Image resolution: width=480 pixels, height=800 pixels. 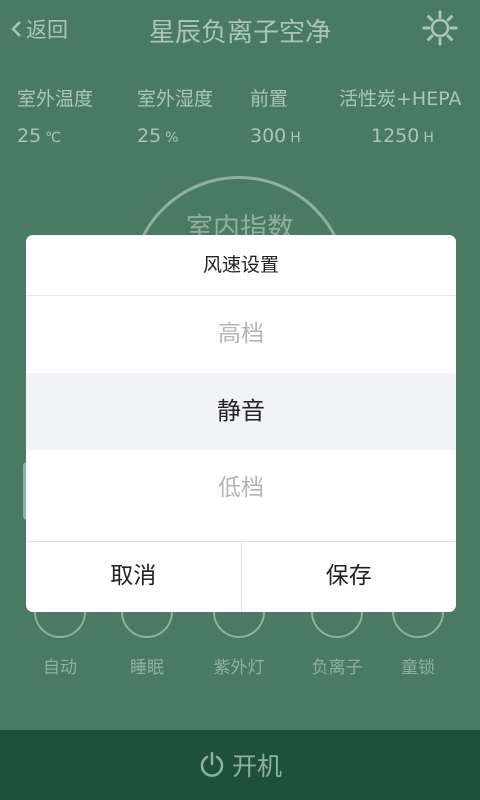 I want to click on option-low: 低档, so click(x=241, y=488).